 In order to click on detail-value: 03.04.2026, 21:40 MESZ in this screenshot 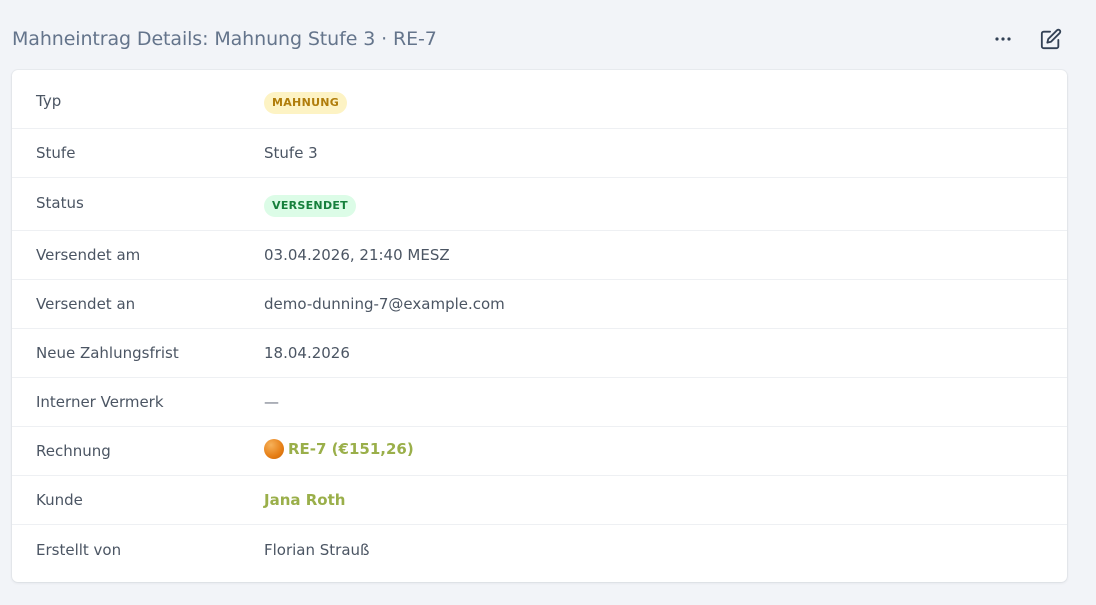, I will do `click(357, 255)`.